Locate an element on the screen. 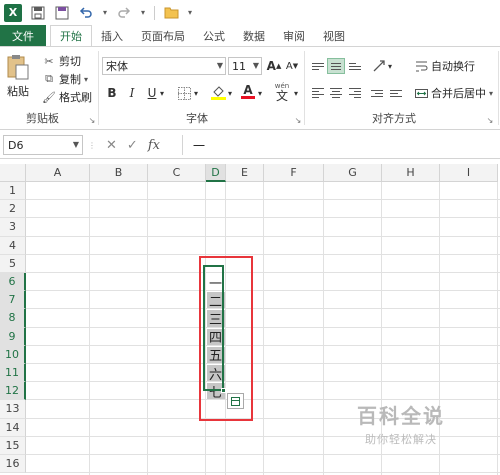 The image size is (500, 475). wrap-text-label: 自动换行 is located at coordinates (453, 66).